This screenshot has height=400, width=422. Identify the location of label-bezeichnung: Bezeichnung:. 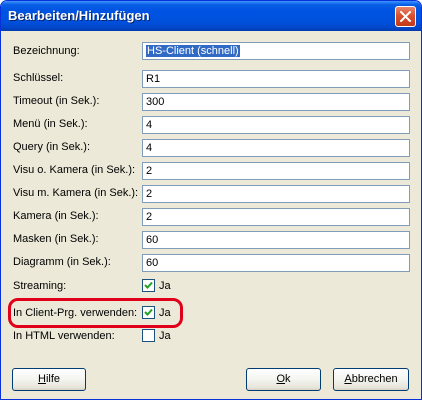
(46, 51).